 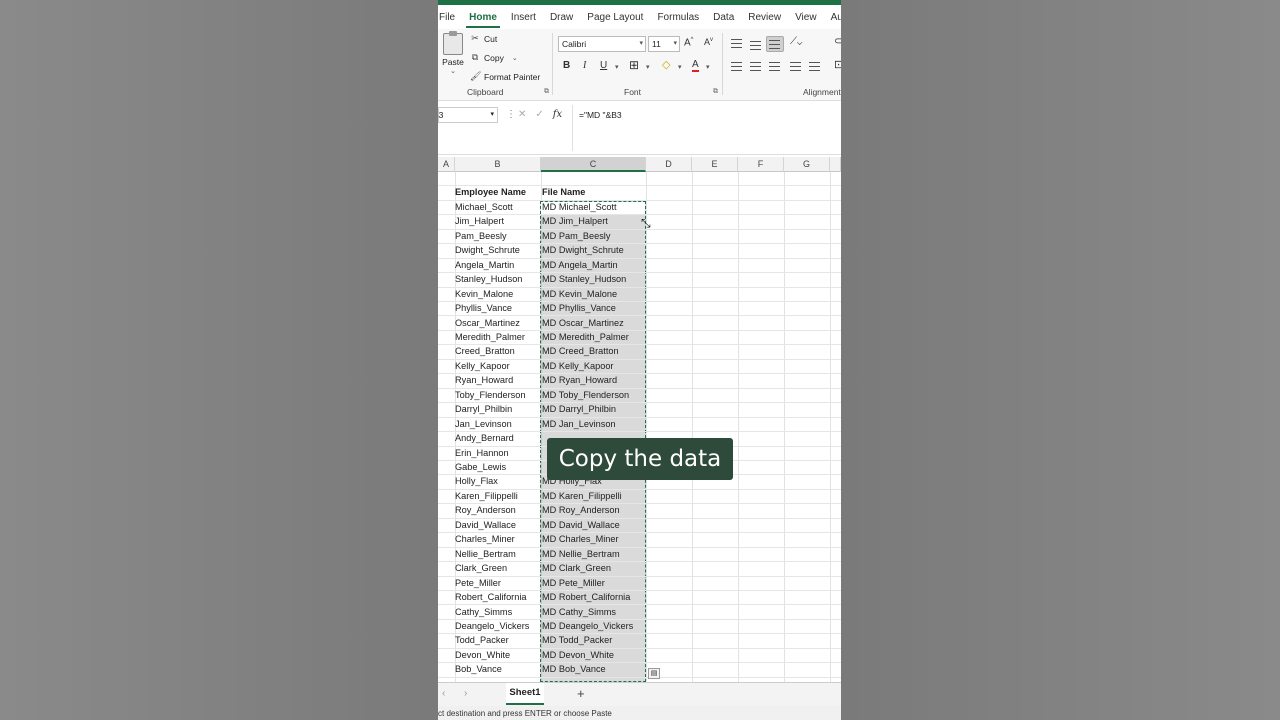 I want to click on cell-employee-name: Deangelo_Vickers, so click(x=492, y=626).